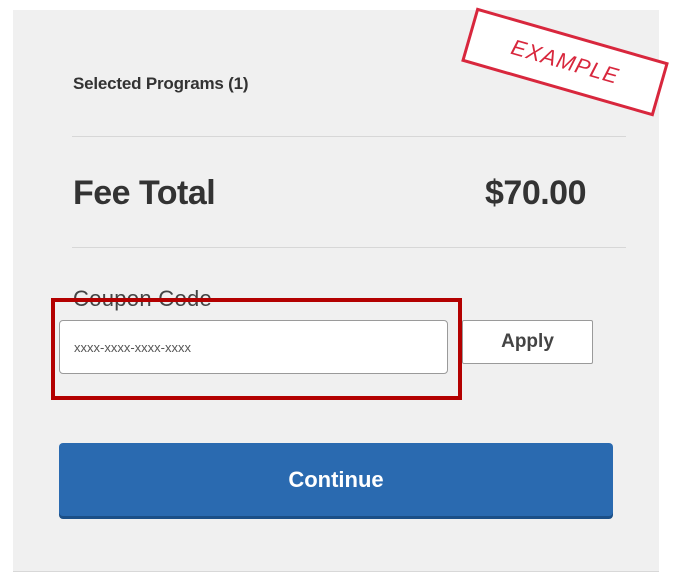 The width and height of the screenshot is (686, 579). Describe the element at coordinates (143, 298) in the screenshot. I see `coupon-code-label: Coupon Code` at that location.